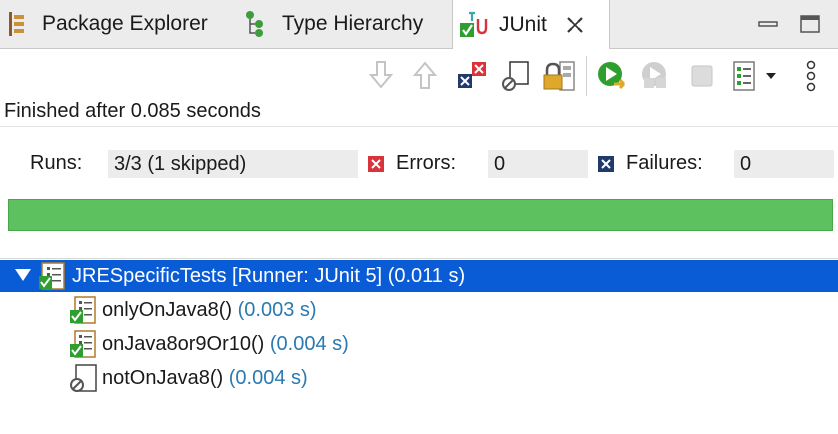 This screenshot has width=838, height=434. I want to click on scroll-lock-icon, so click(559, 76).